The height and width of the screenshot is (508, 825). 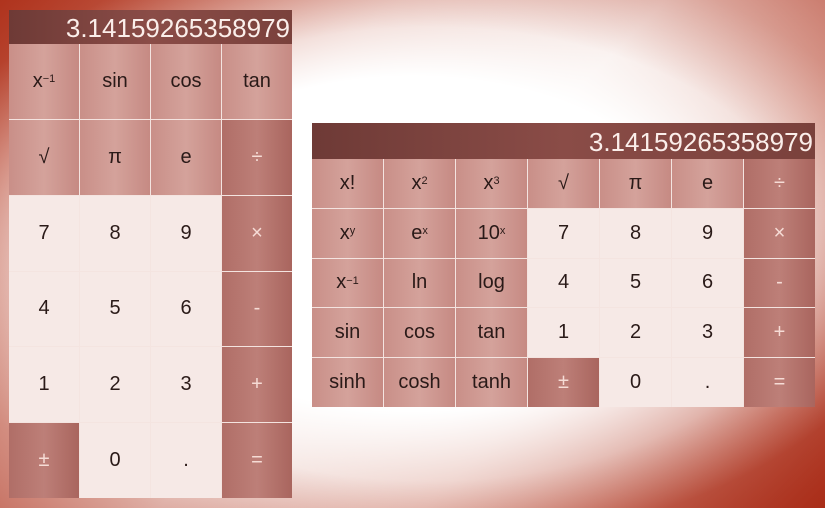 I want to click on key-superscript: 3, so click(x=496, y=181).